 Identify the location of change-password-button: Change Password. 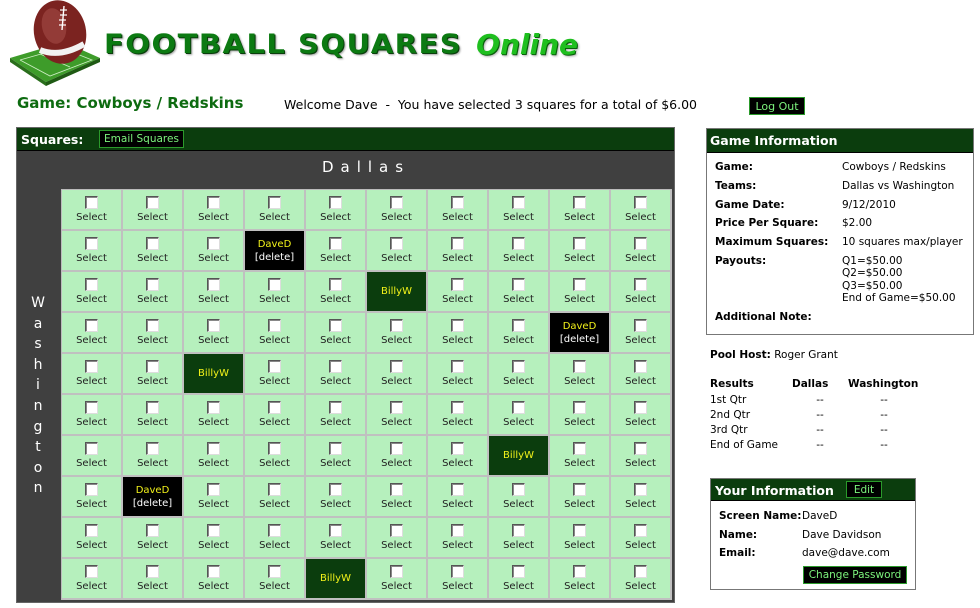
(855, 575).